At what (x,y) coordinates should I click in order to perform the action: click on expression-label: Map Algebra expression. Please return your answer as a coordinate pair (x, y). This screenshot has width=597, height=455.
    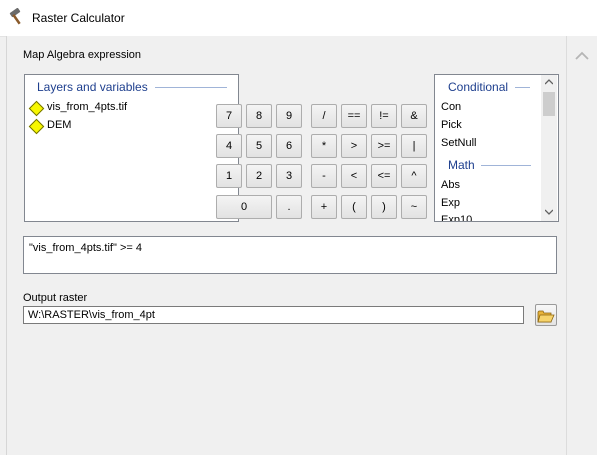
    Looking at the image, I should click on (82, 55).